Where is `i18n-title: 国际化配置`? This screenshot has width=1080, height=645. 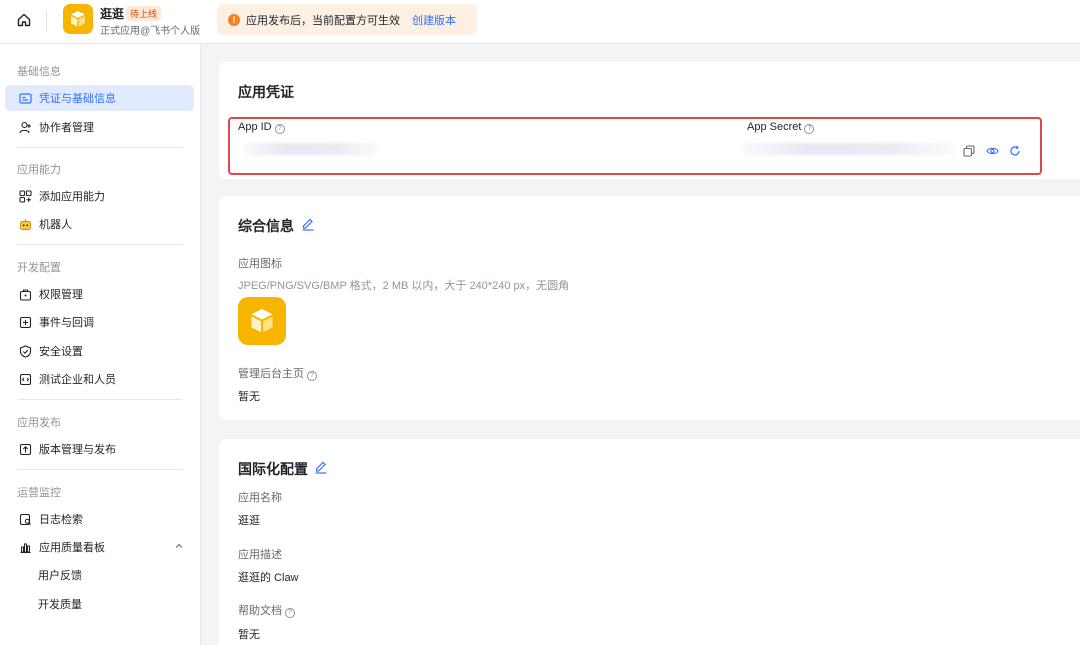 i18n-title: 国际化配置 is located at coordinates (273, 469).